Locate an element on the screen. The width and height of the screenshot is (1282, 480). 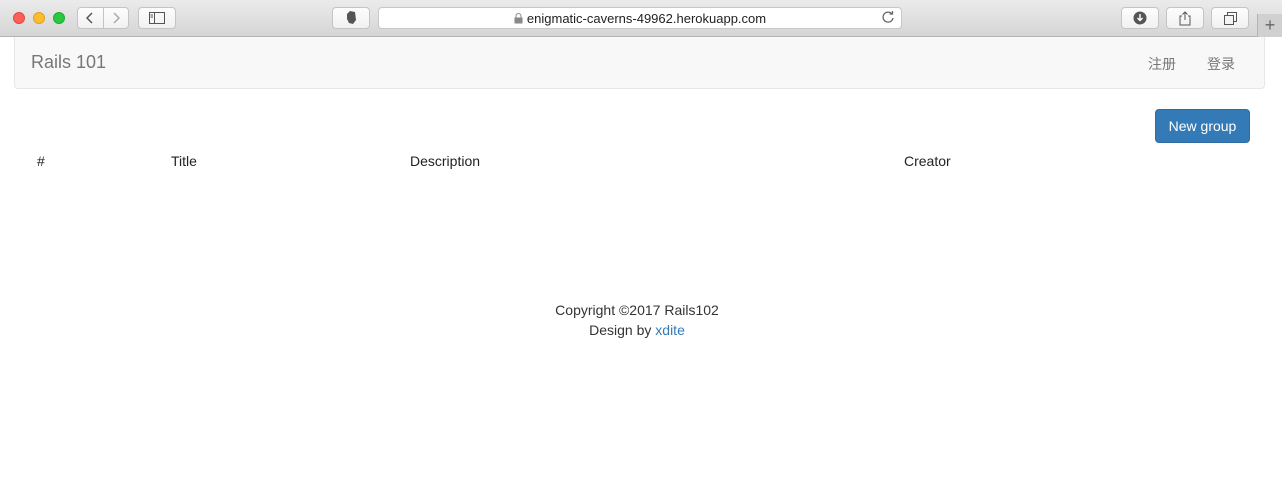
minimize-window-button is located at coordinates (39, 18).